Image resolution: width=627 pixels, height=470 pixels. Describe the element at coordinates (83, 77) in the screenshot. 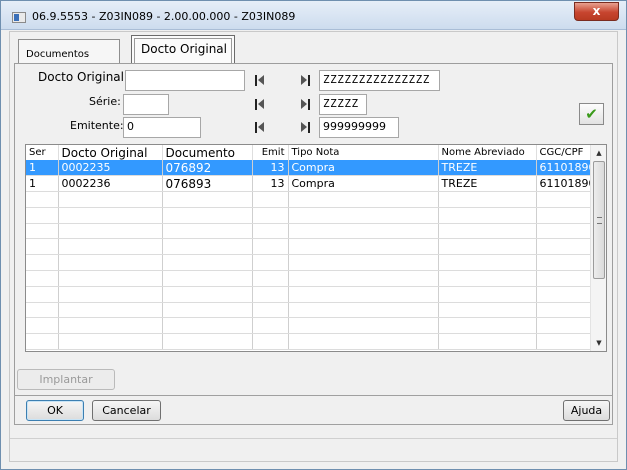

I see `docto-original-label: Docto Original:` at that location.